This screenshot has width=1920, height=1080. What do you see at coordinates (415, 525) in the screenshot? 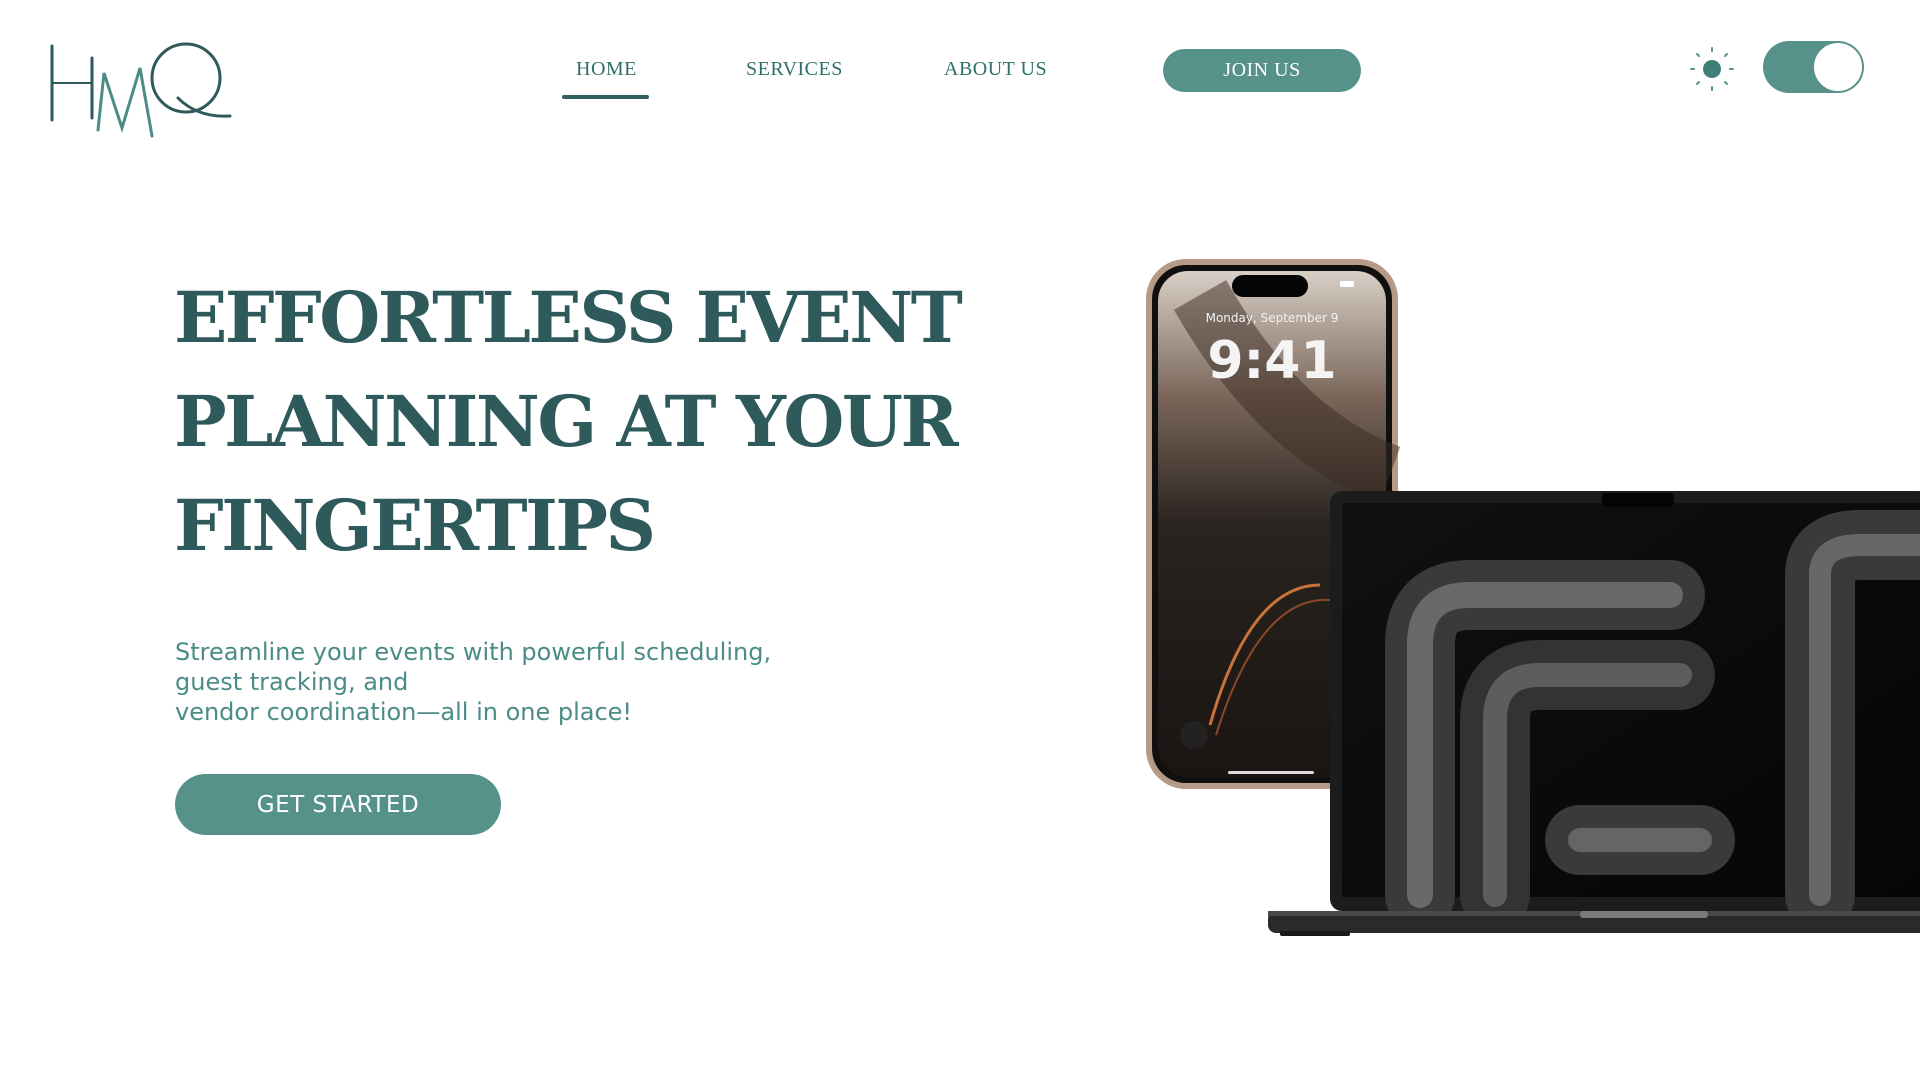
I see `hero-title-line: FINGERTIPS` at bounding box center [415, 525].